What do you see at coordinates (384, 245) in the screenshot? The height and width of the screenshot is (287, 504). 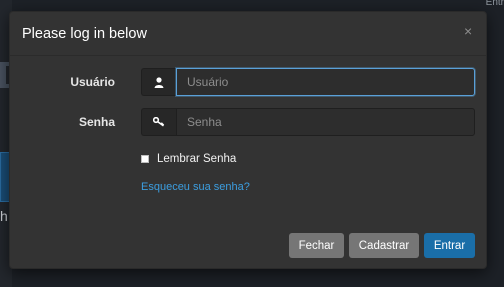 I see `register-button: Cadastrar` at bounding box center [384, 245].